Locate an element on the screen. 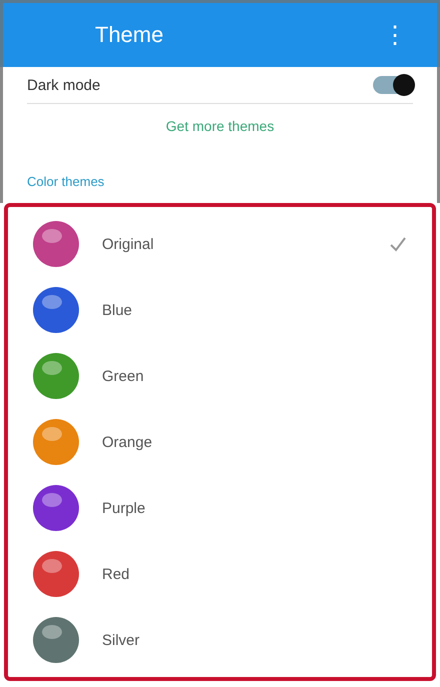 This screenshot has height=687, width=440. theme-name: Original is located at coordinates (234, 244).